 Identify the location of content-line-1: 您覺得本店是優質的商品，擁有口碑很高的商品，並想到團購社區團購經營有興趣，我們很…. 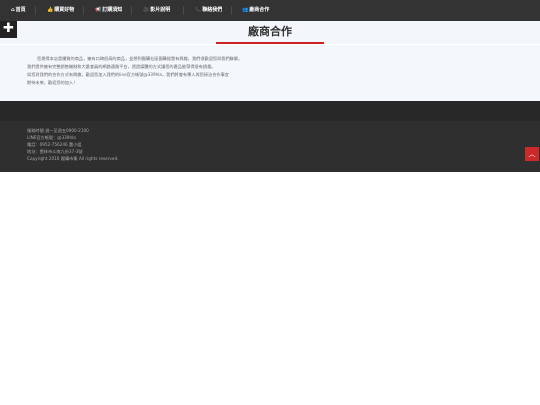
(140, 58).